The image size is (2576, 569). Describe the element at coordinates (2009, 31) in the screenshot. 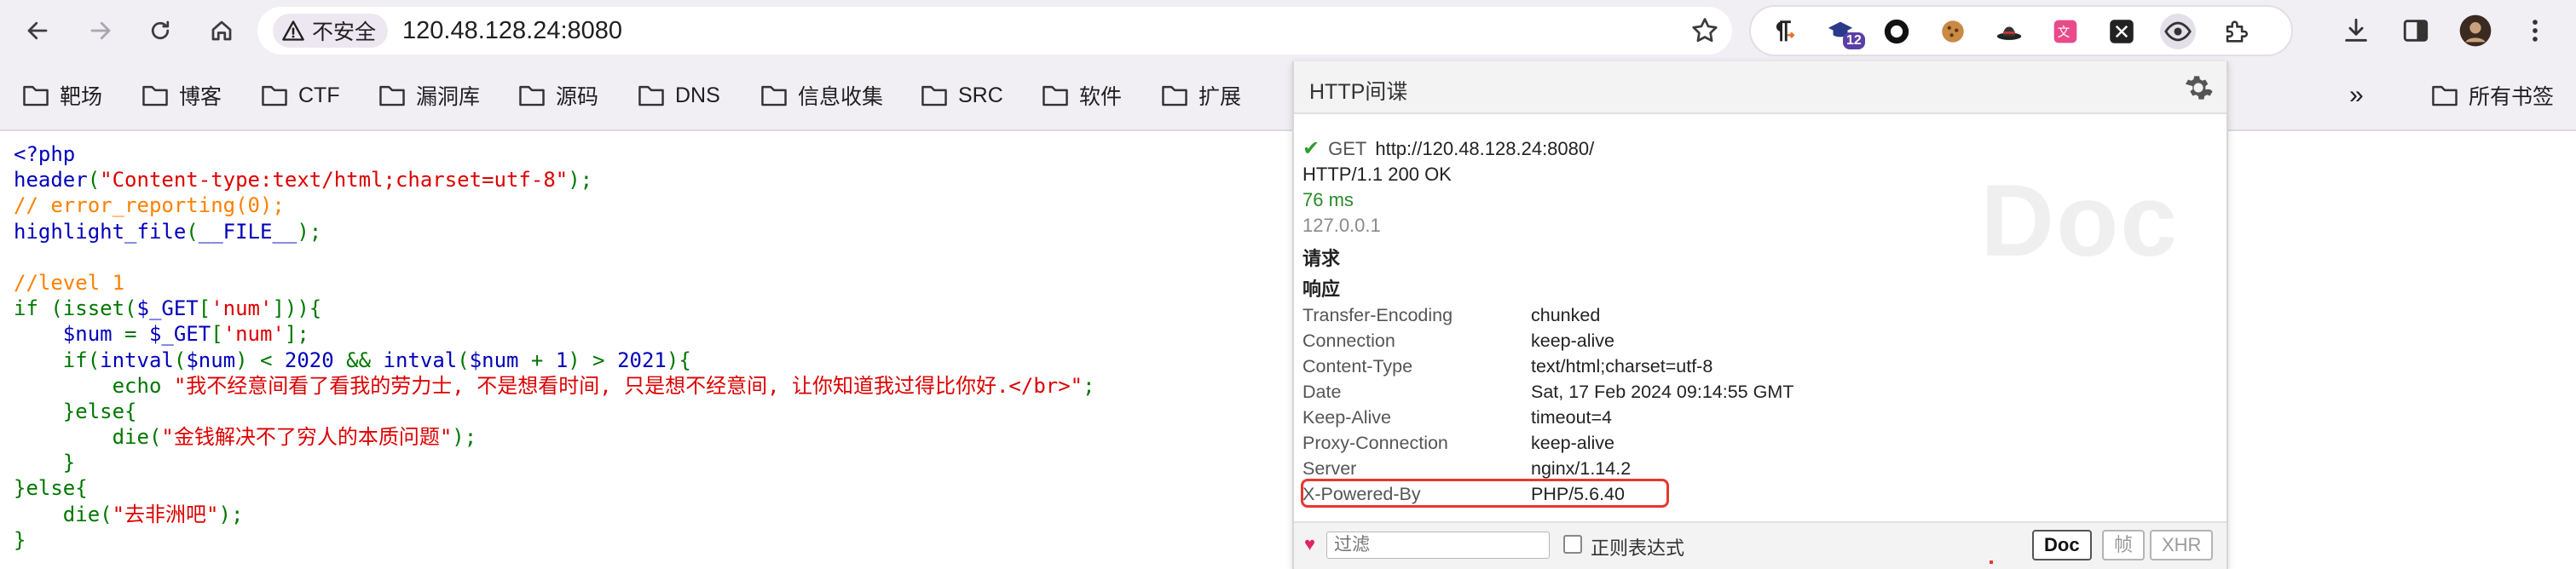

I see `hat-extension` at that location.